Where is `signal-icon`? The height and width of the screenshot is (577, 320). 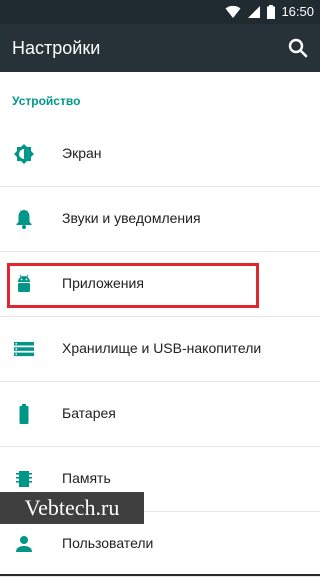 signal-icon is located at coordinates (254, 12).